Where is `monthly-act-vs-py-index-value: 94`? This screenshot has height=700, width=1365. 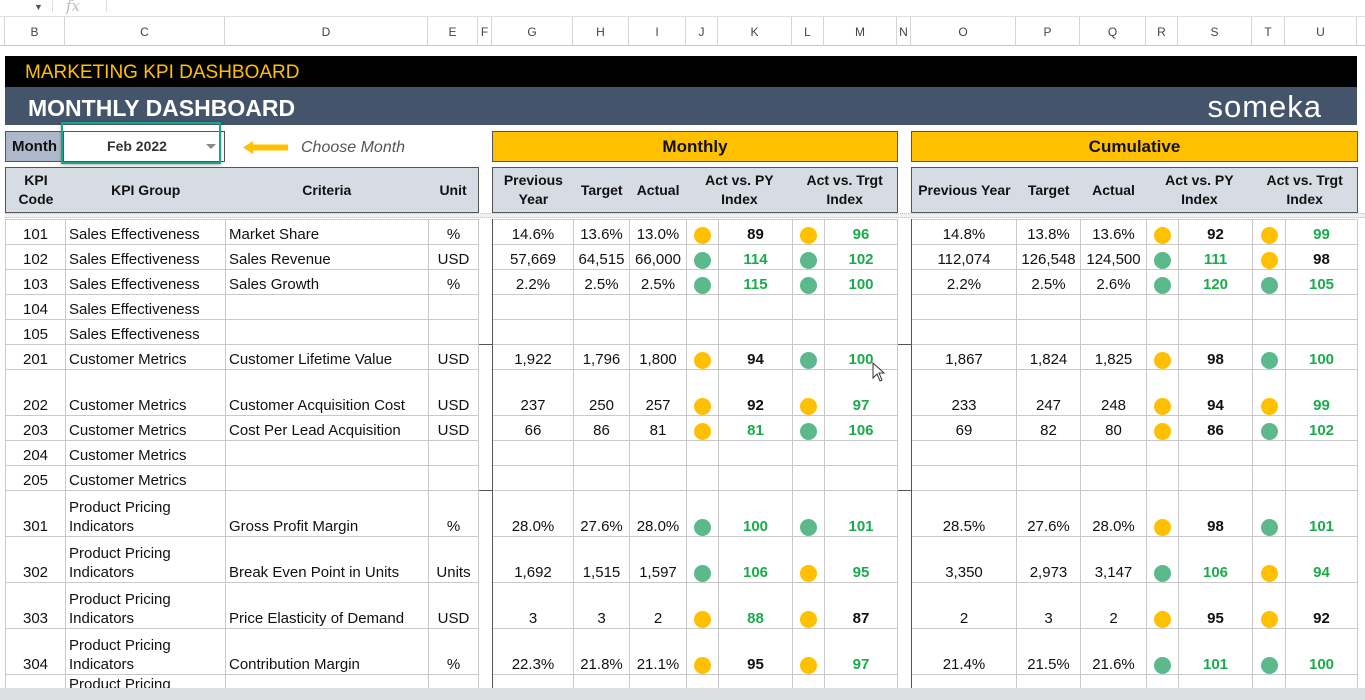
monthly-act-vs-py-index-value: 94 is located at coordinates (755, 357).